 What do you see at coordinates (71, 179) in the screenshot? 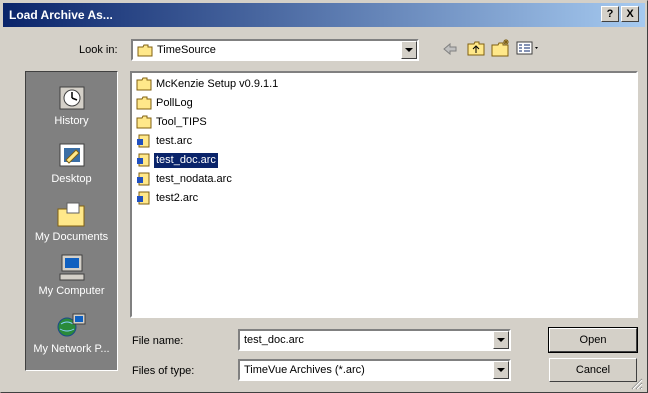
I see `places-desktop-label: Desktop` at bounding box center [71, 179].